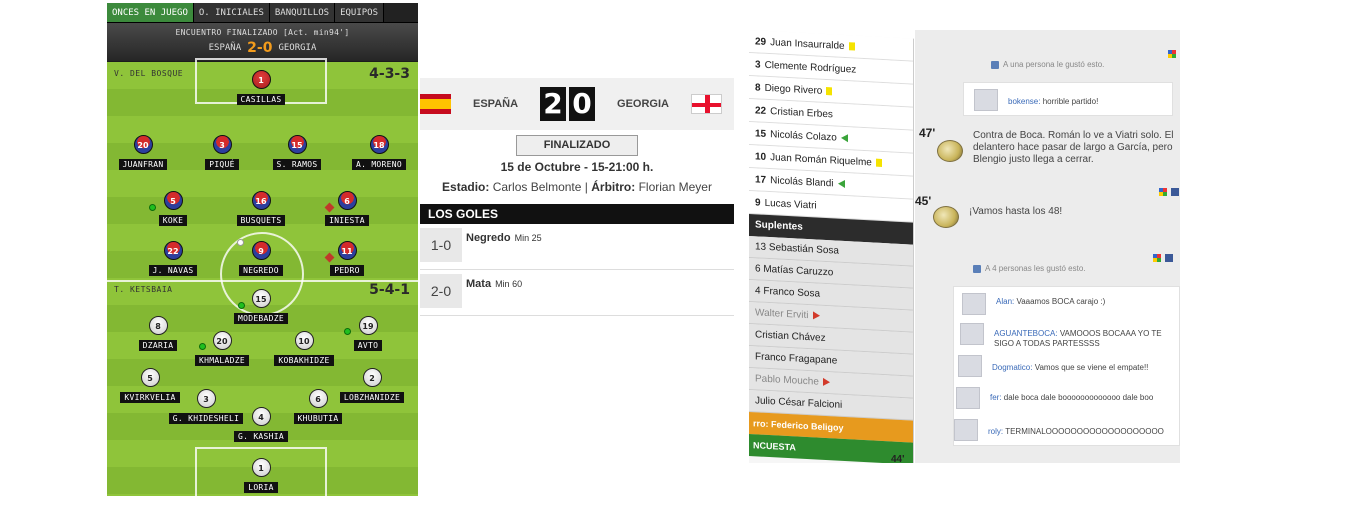  Describe the element at coordinates (577, 104) in the screenshot. I see `scoreboard: ESPAÑA 2 0 GEORGIA` at that location.